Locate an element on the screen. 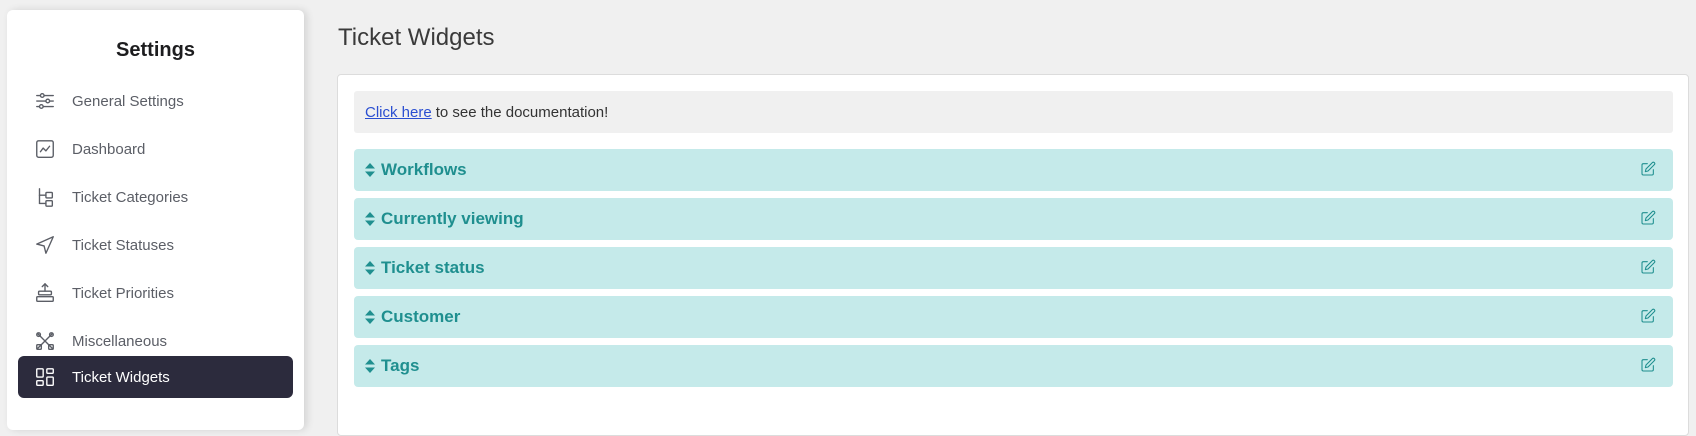 Image resolution: width=1696 pixels, height=436 pixels. sidebar-item-label: Ticket Priorities is located at coordinates (123, 293).